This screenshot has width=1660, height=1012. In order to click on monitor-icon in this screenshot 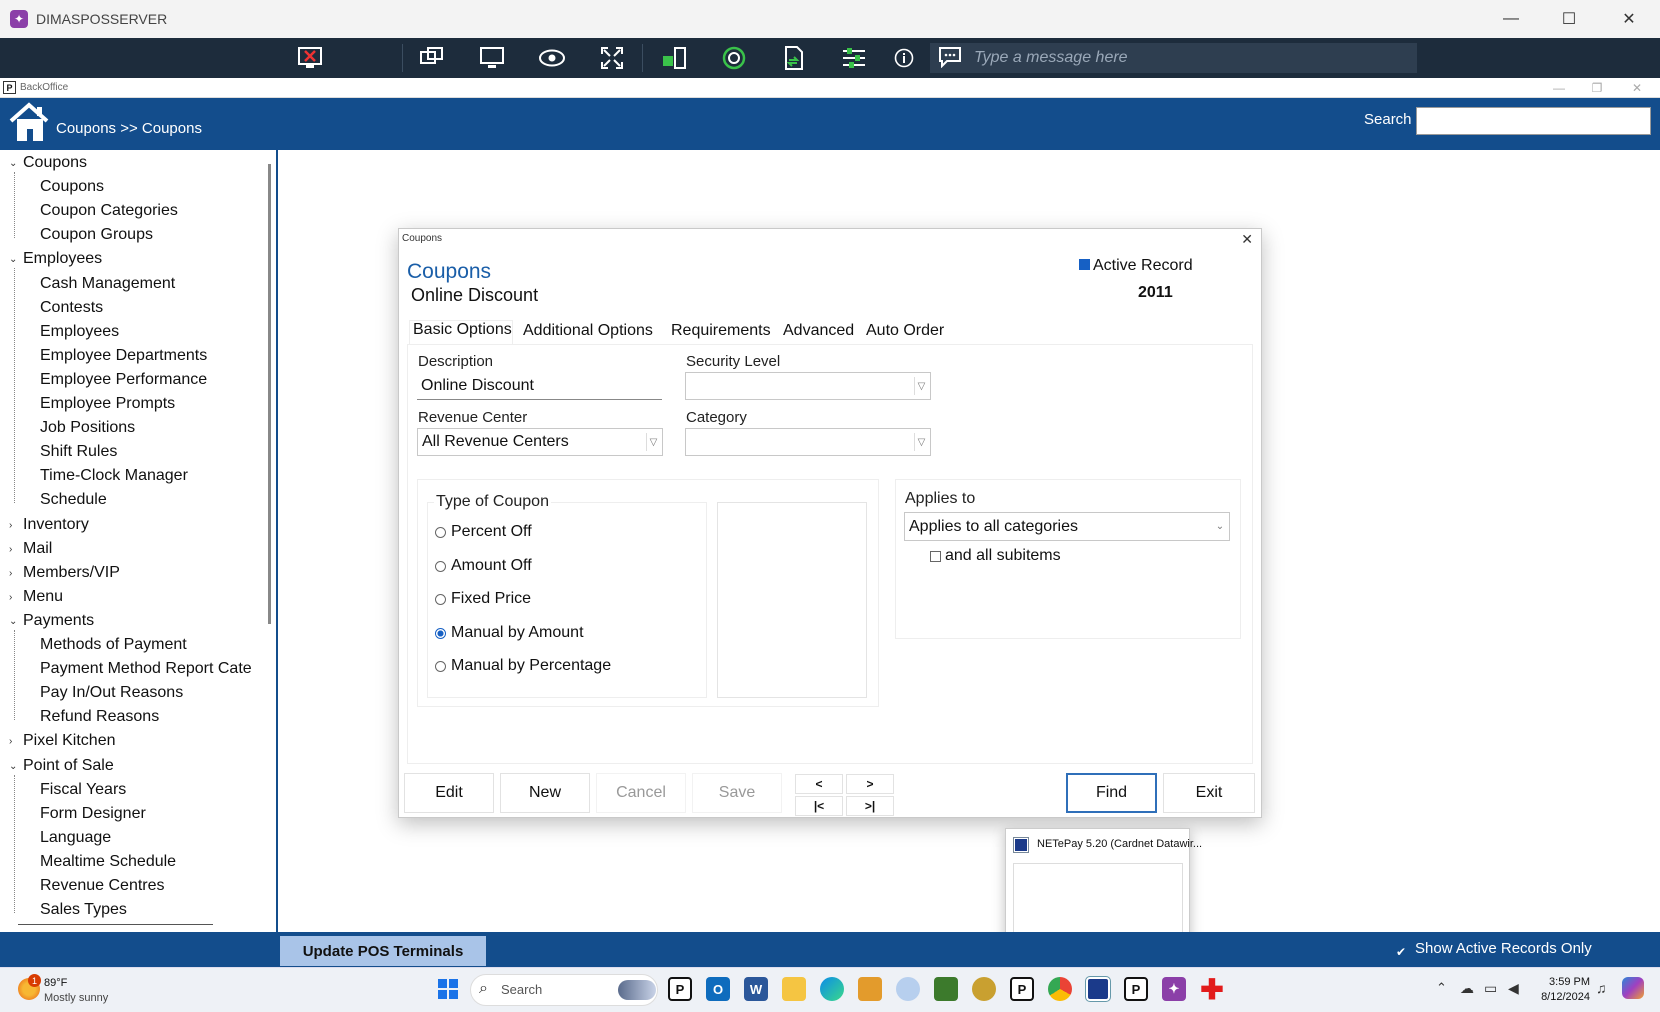, I will do `click(492, 58)`.